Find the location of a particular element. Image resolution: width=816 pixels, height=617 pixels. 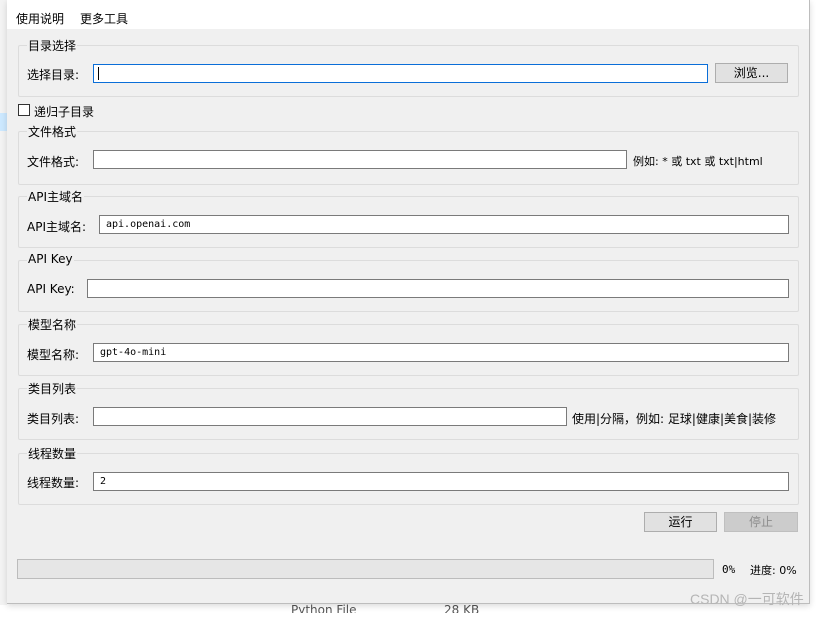

progress-status: 进度: 0% is located at coordinates (773, 570).